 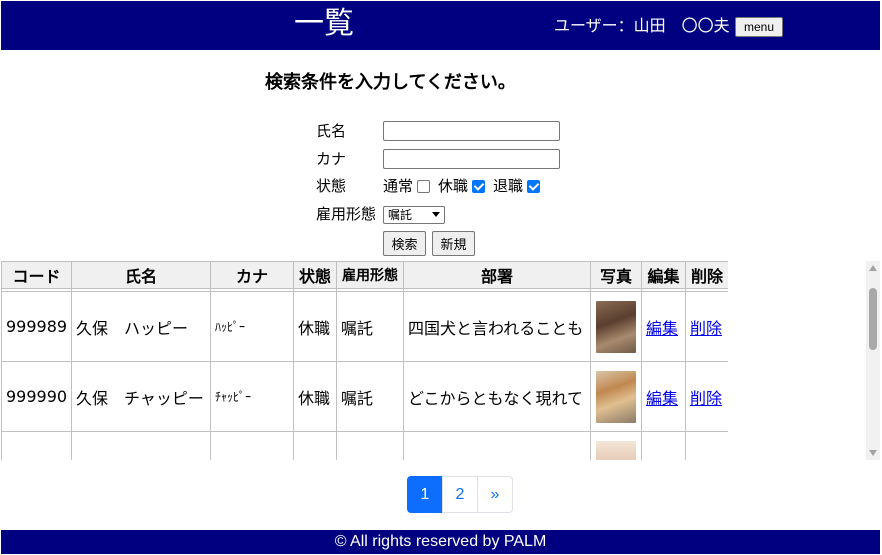 What do you see at coordinates (346, 214) in the screenshot?
I see `employment-label: 雇用形態` at bounding box center [346, 214].